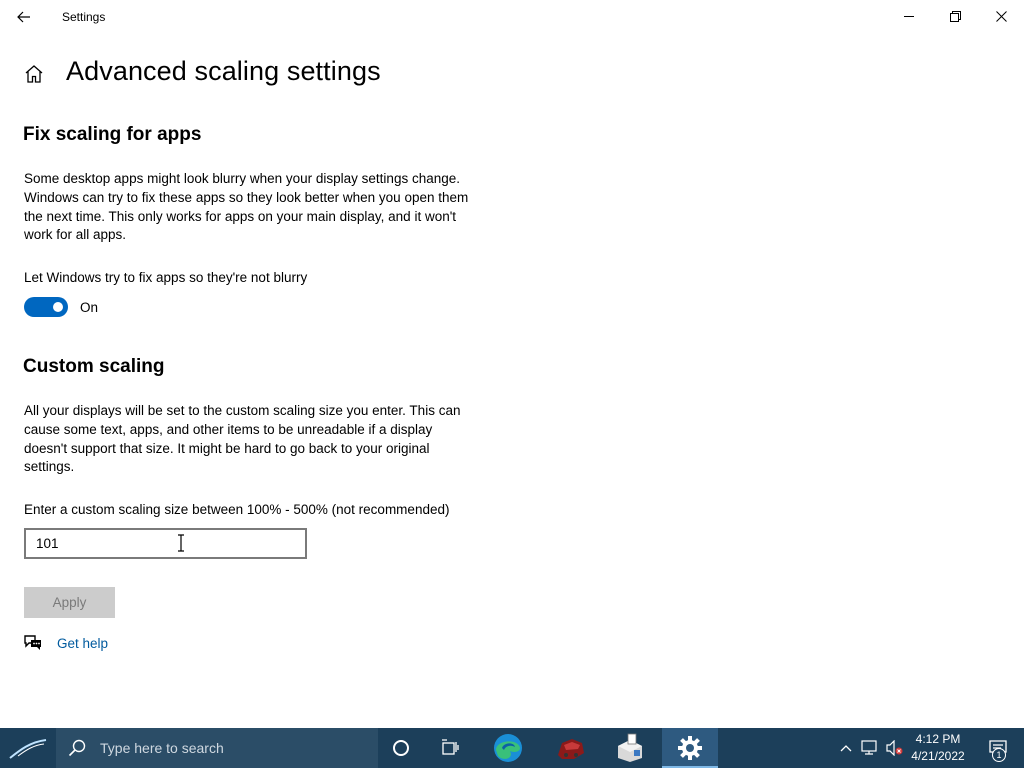 The image size is (1024, 768). Describe the element at coordinates (223, 71) in the screenshot. I see `page-title: Advanced scaling settings` at that location.